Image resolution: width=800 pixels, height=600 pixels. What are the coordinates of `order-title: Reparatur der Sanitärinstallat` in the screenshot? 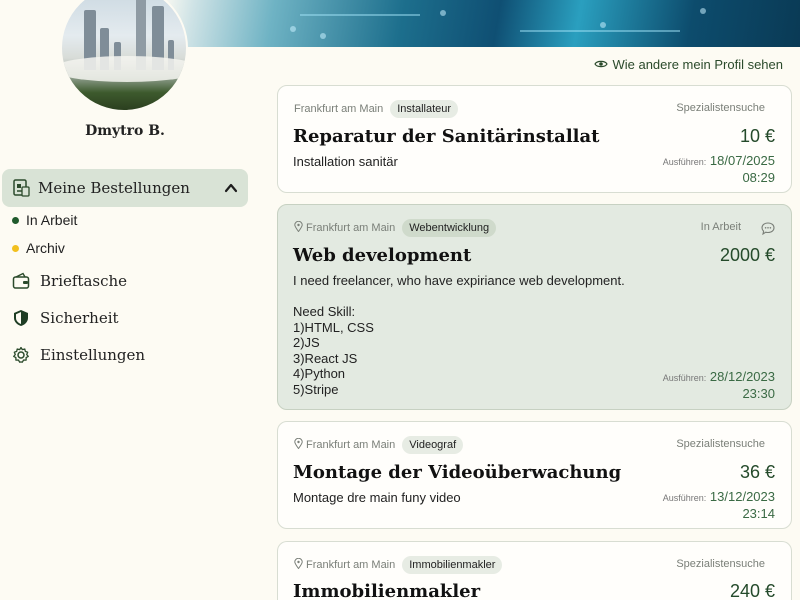 It's located at (446, 136).